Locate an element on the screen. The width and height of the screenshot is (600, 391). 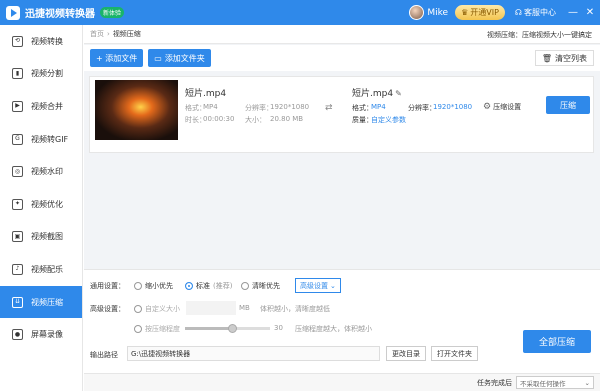
sidebar-item-convert: ⟲ 视频转换 is located at coordinates (41, 41).